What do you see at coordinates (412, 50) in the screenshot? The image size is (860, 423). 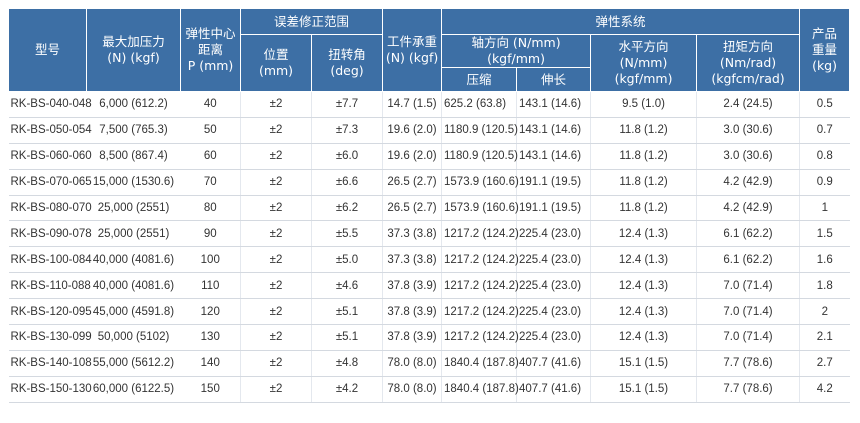 I see `header-workpiece-load: 工件承重 (N) (kgf)` at bounding box center [412, 50].